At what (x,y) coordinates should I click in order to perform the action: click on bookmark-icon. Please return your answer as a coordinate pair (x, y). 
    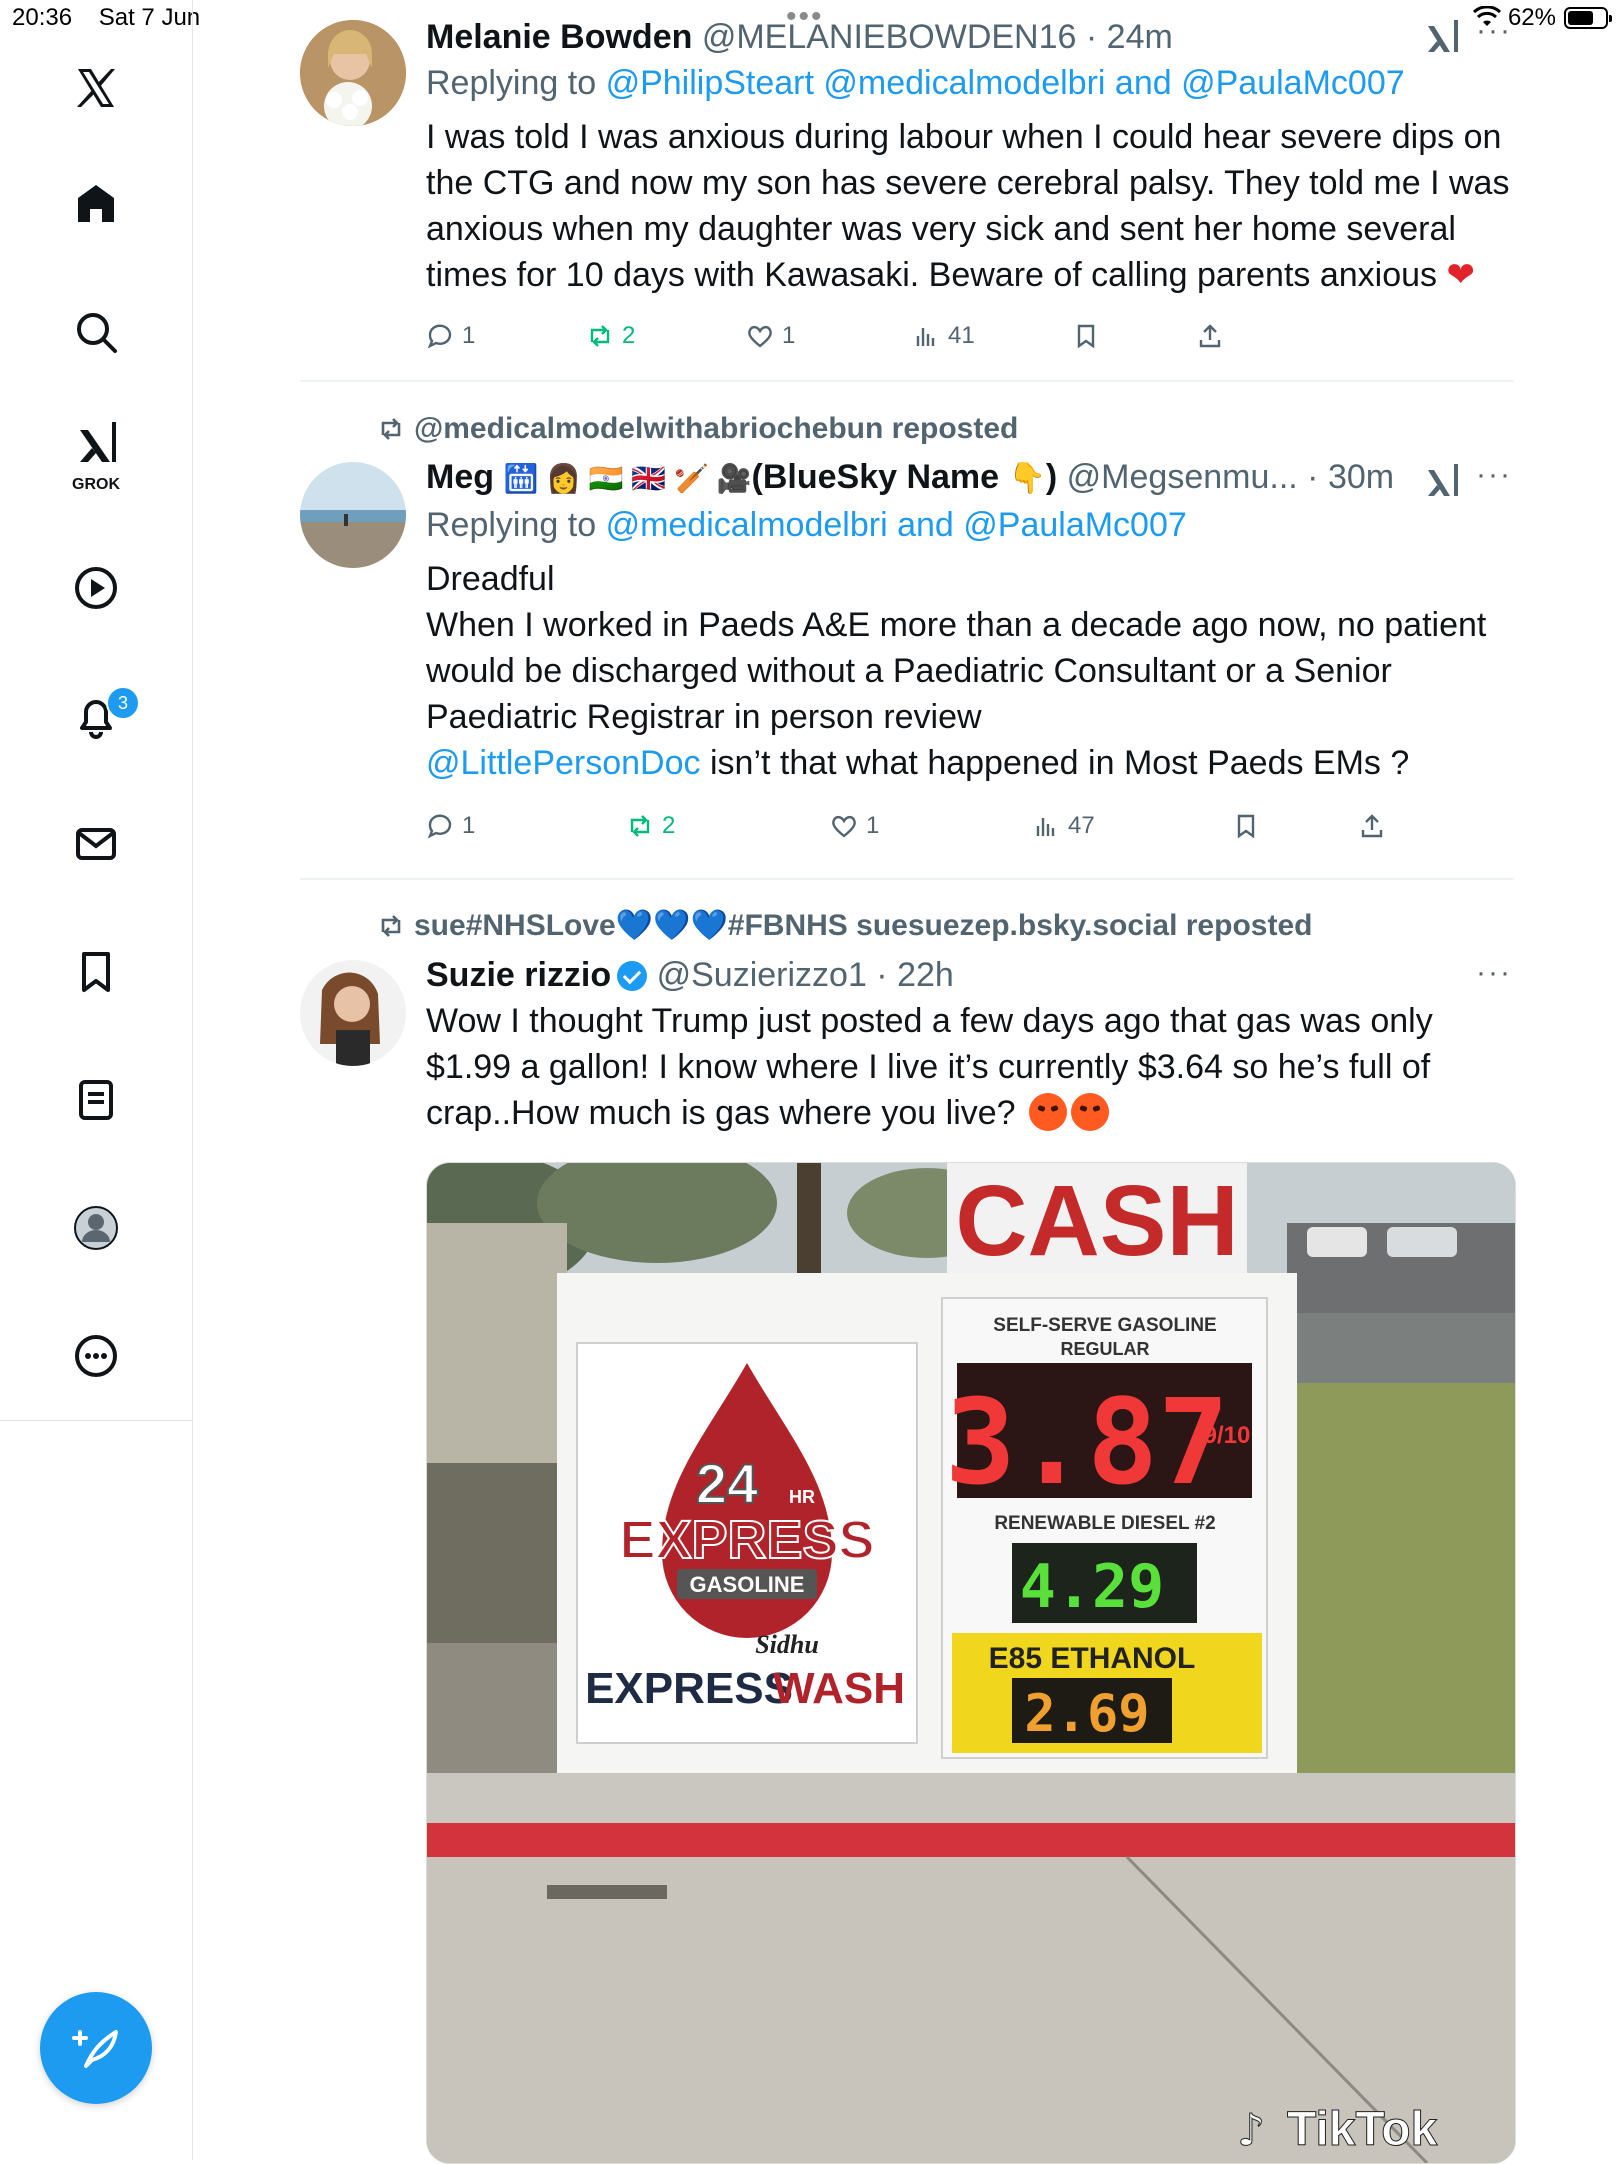
    Looking at the image, I should click on (1086, 336).